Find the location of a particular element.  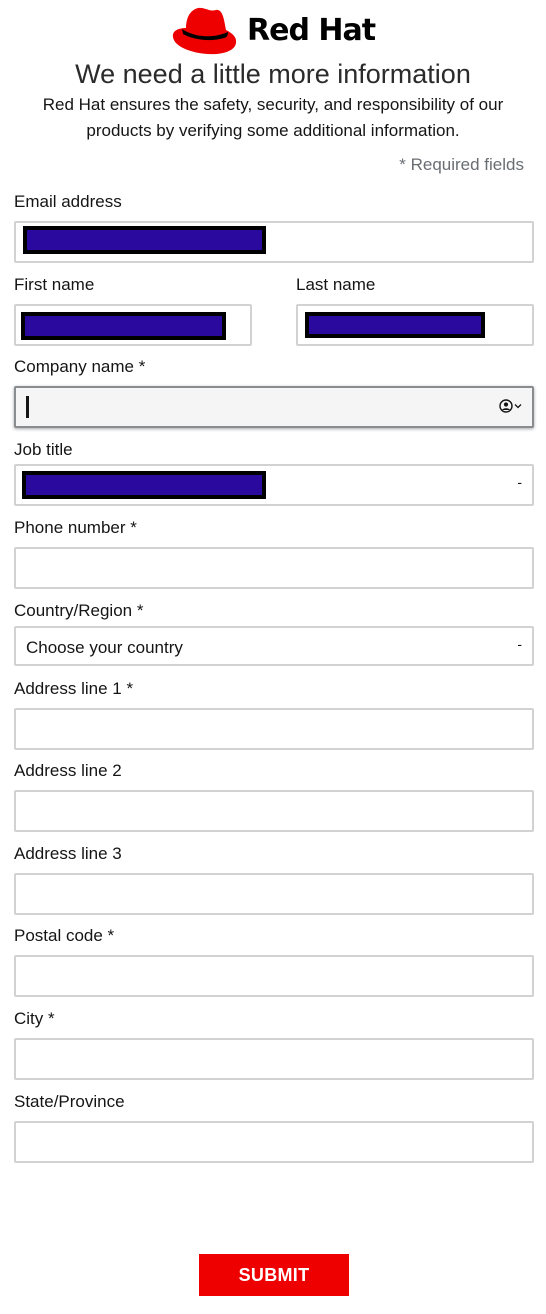

first-name-label: First name is located at coordinates (54, 284).